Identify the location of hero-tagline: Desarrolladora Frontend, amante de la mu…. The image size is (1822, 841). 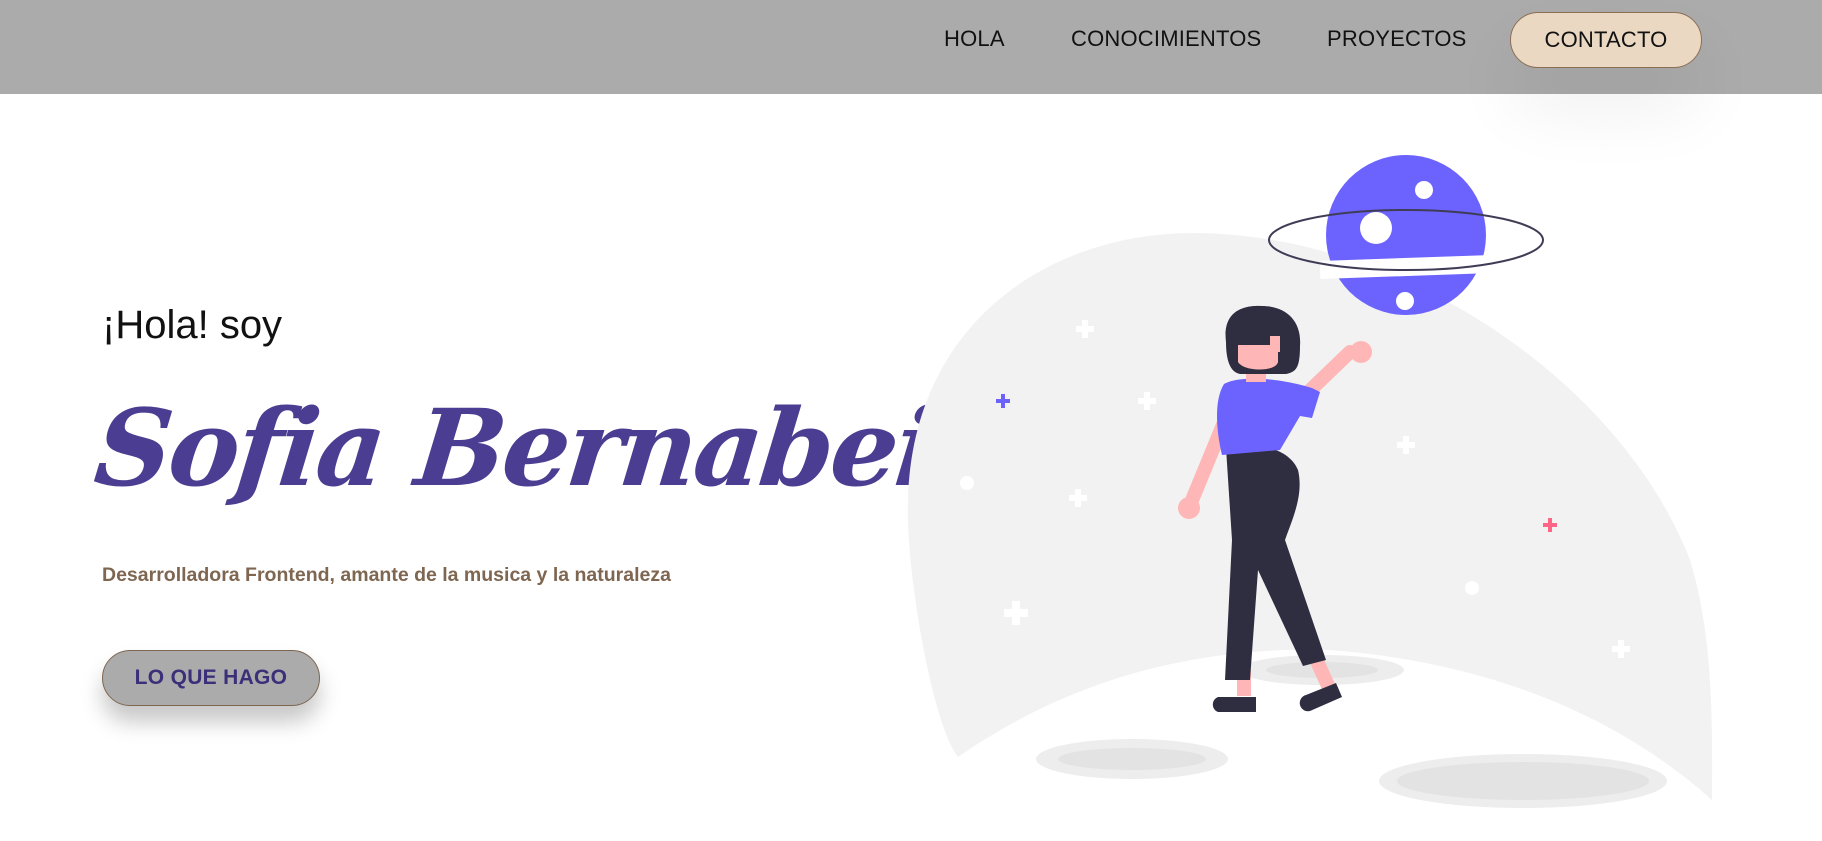
(386, 575).